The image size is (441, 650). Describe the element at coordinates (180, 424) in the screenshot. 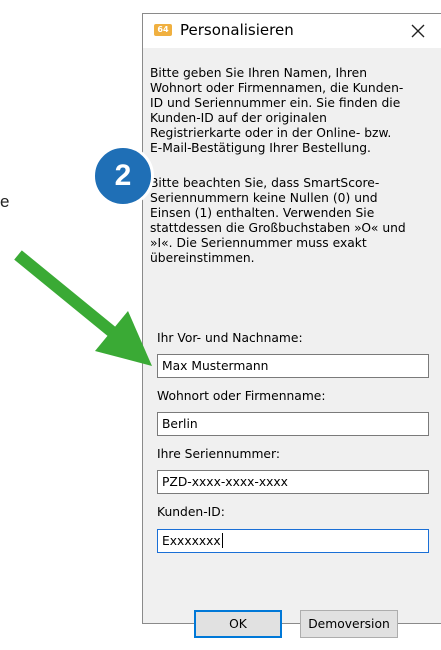

I see `location-value: Berlin` at that location.